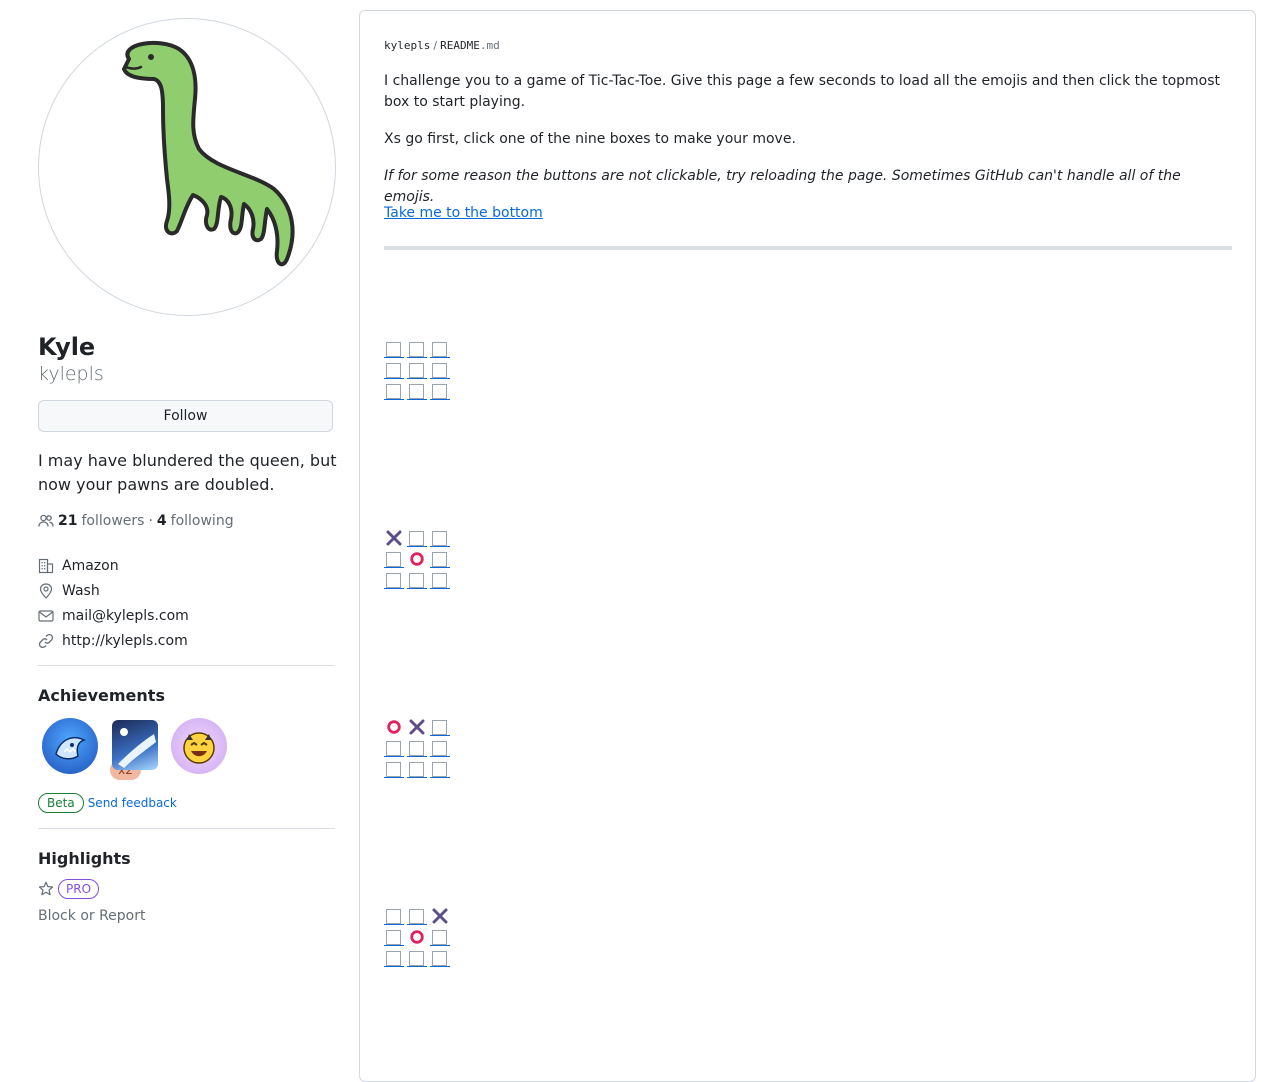  I want to click on detail-company: Amazon, so click(113, 565).